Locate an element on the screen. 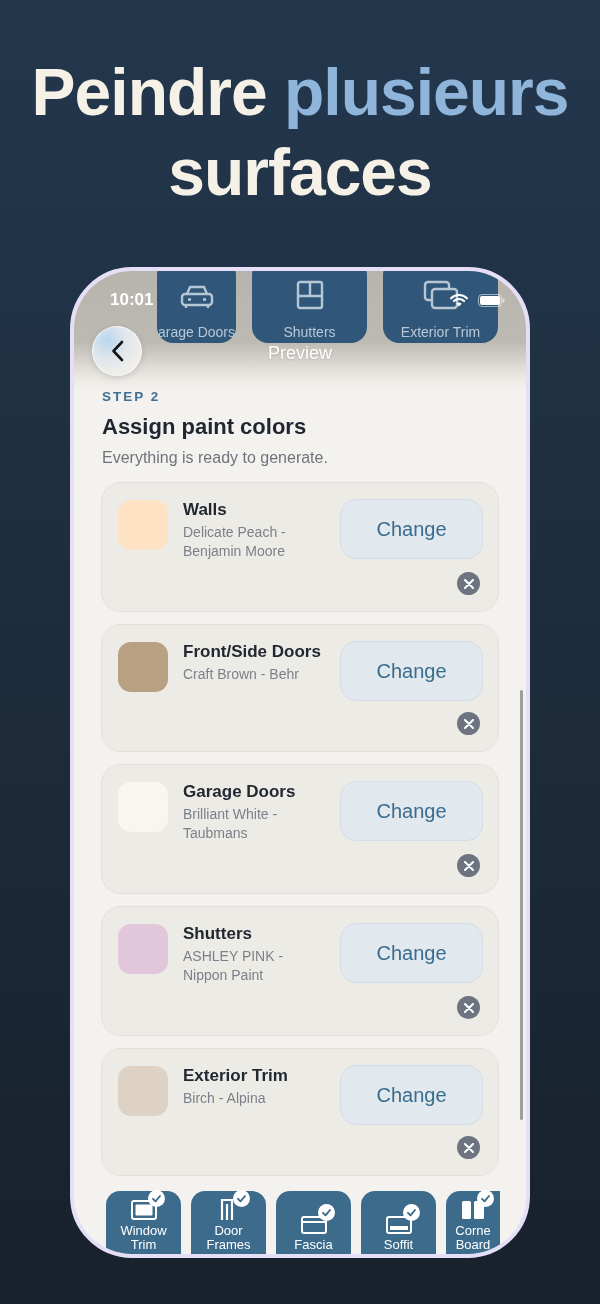  chevron-left-icon is located at coordinates (117, 351).